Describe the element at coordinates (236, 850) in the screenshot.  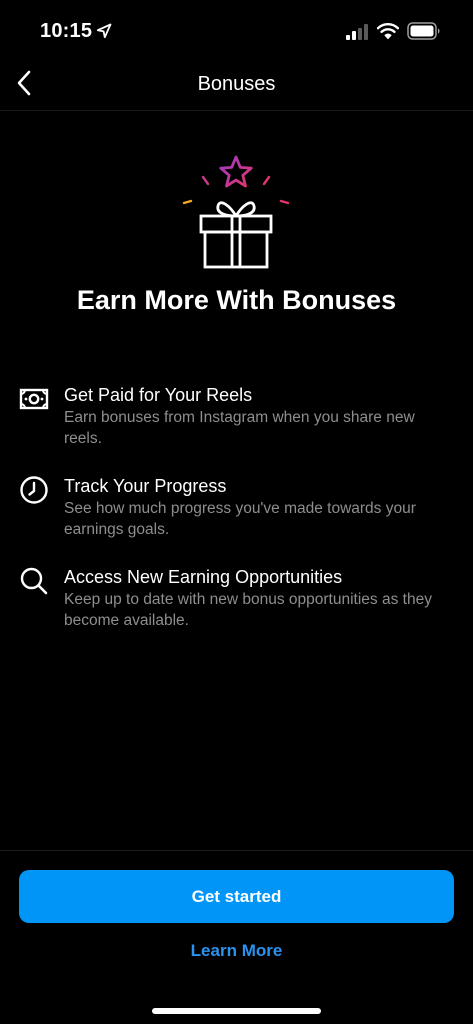
I see `divider` at that location.